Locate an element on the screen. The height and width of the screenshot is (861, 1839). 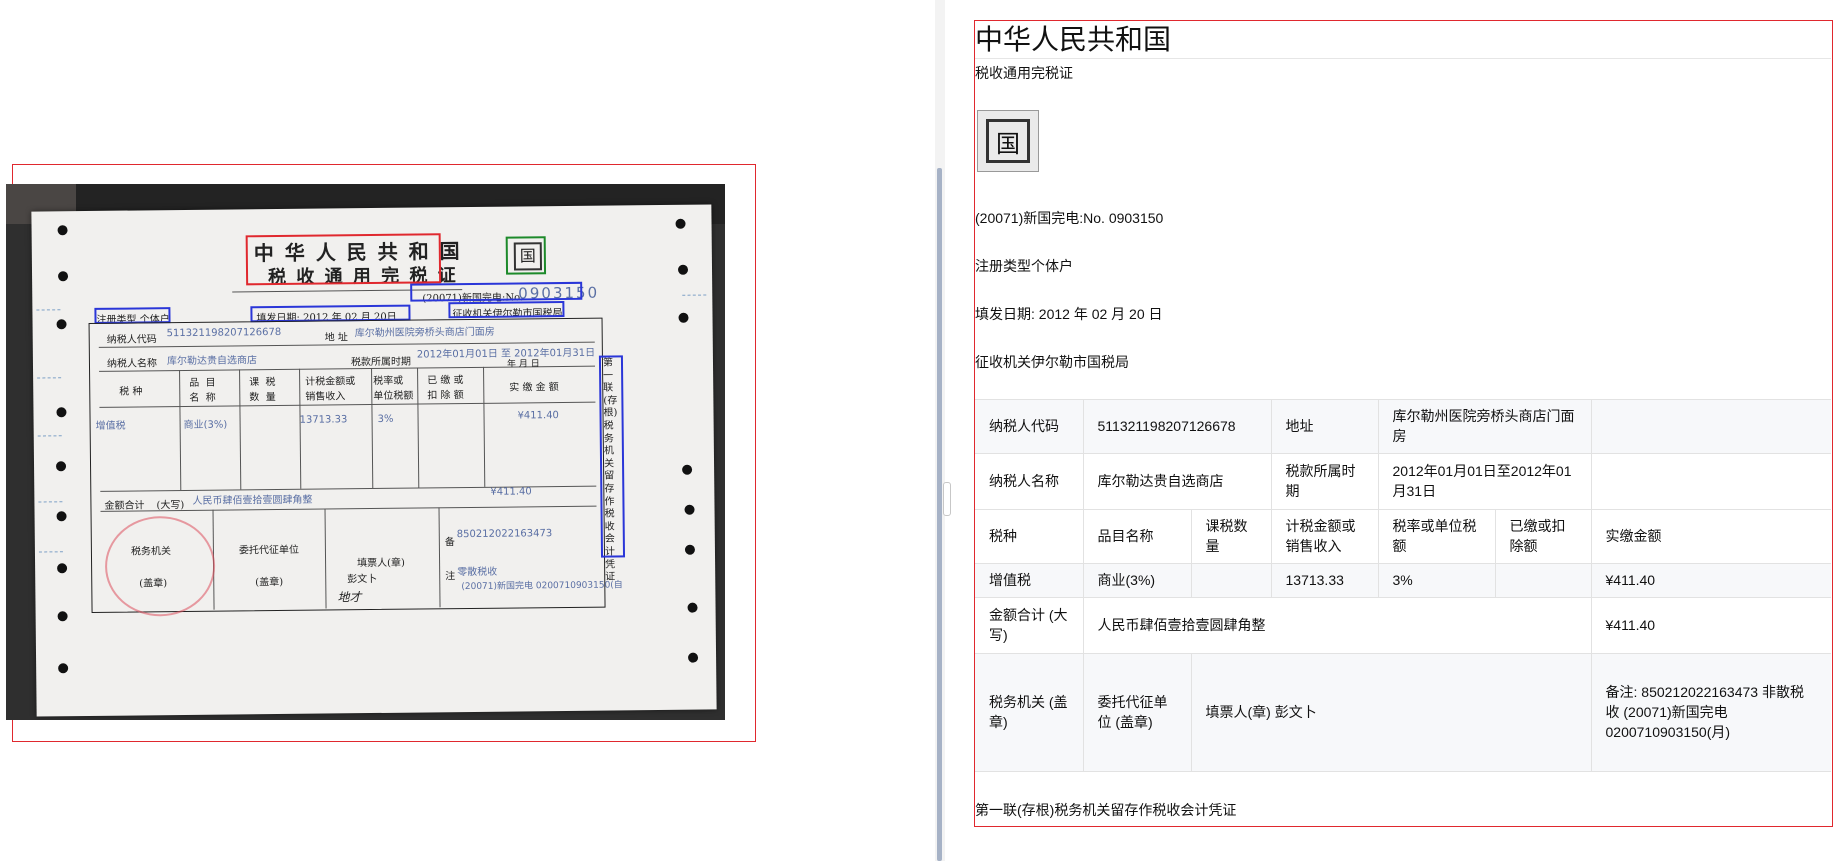
address: 库尔勒州医院旁桥头商店门面房 is located at coordinates (424, 333).